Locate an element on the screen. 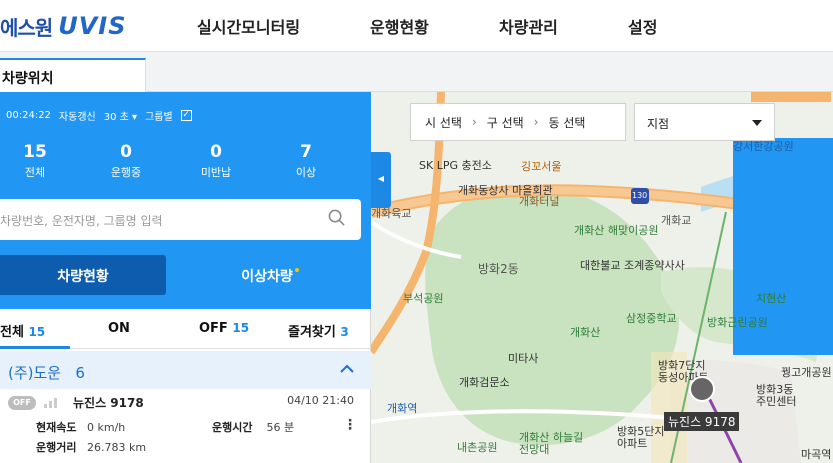 The width and height of the screenshot is (833, 463). search-placeholder: 차량번호, 운전자명, 그룹명 입력 is located at coordinates (81, 221).